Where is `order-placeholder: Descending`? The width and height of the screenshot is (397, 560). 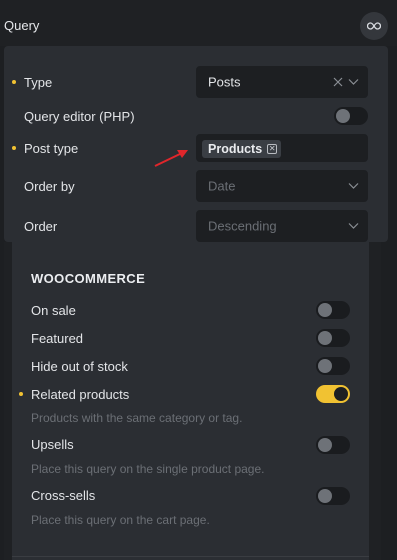
order-placeholder: Descending is located at coordinates (242, 226).